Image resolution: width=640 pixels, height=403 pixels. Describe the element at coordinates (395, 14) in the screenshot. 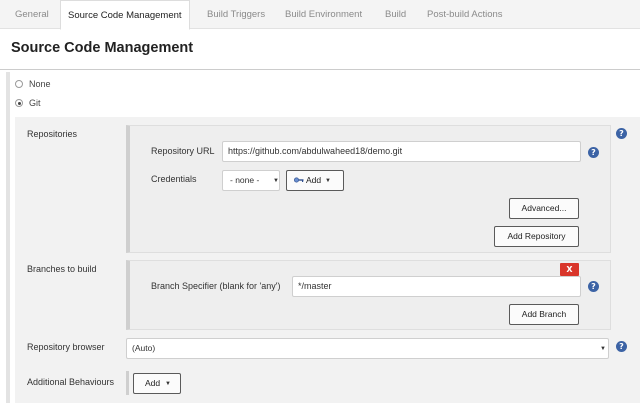

I see `tab-build: Build` at that location.